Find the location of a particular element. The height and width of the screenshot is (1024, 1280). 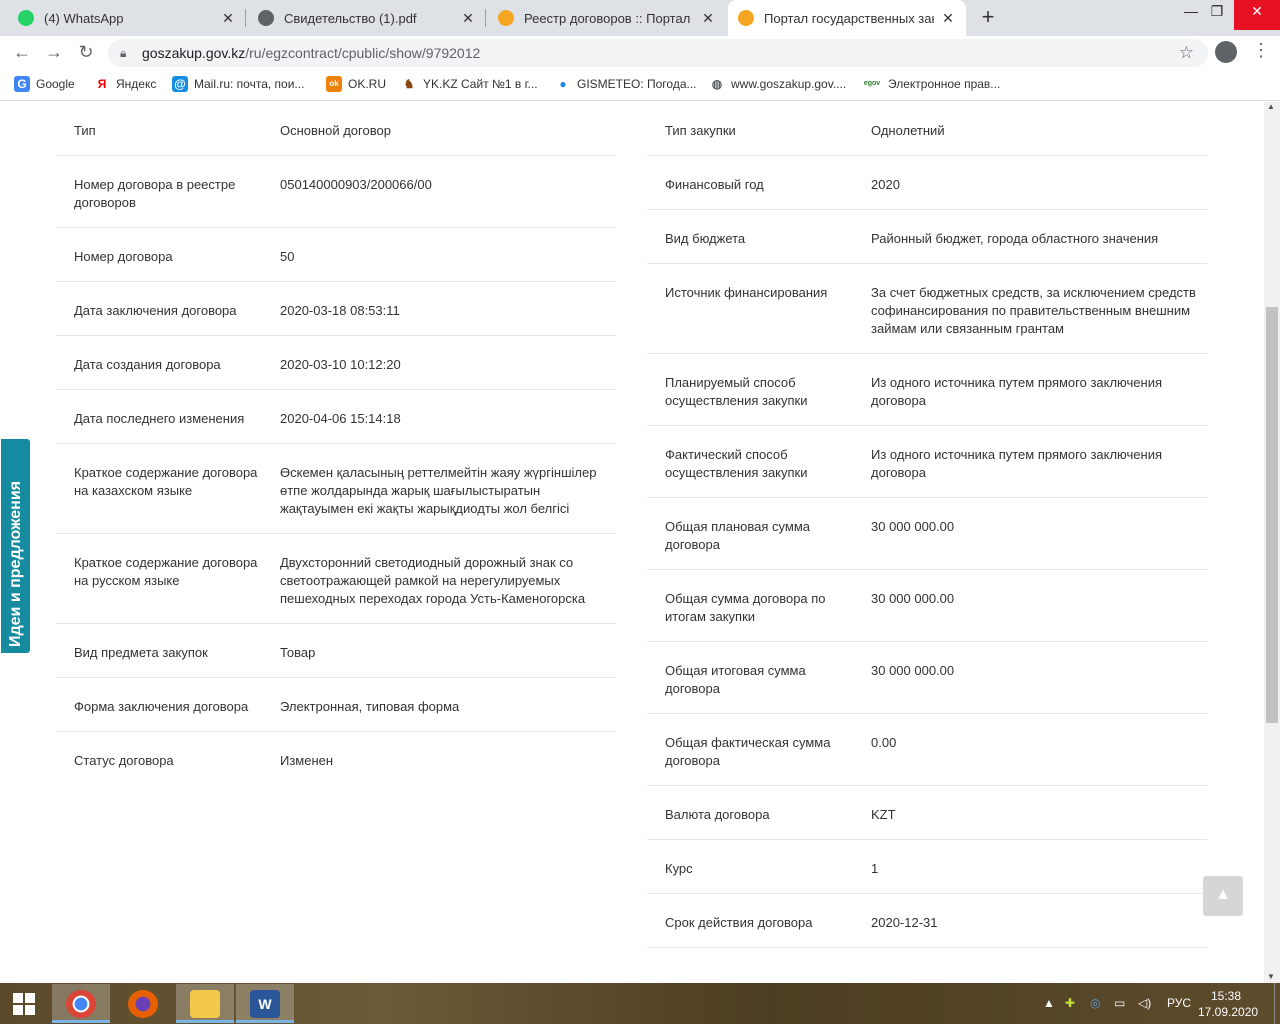

folder-icon is located at coordinates (205, 1004).